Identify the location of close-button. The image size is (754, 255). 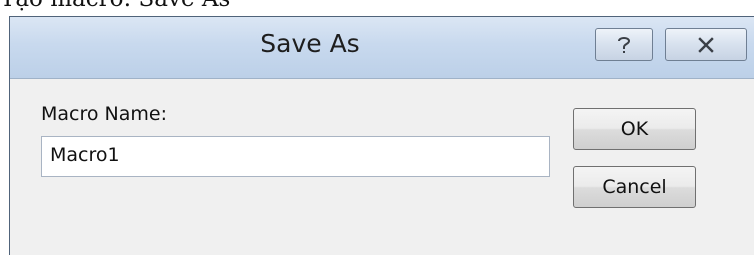
(706, 44).